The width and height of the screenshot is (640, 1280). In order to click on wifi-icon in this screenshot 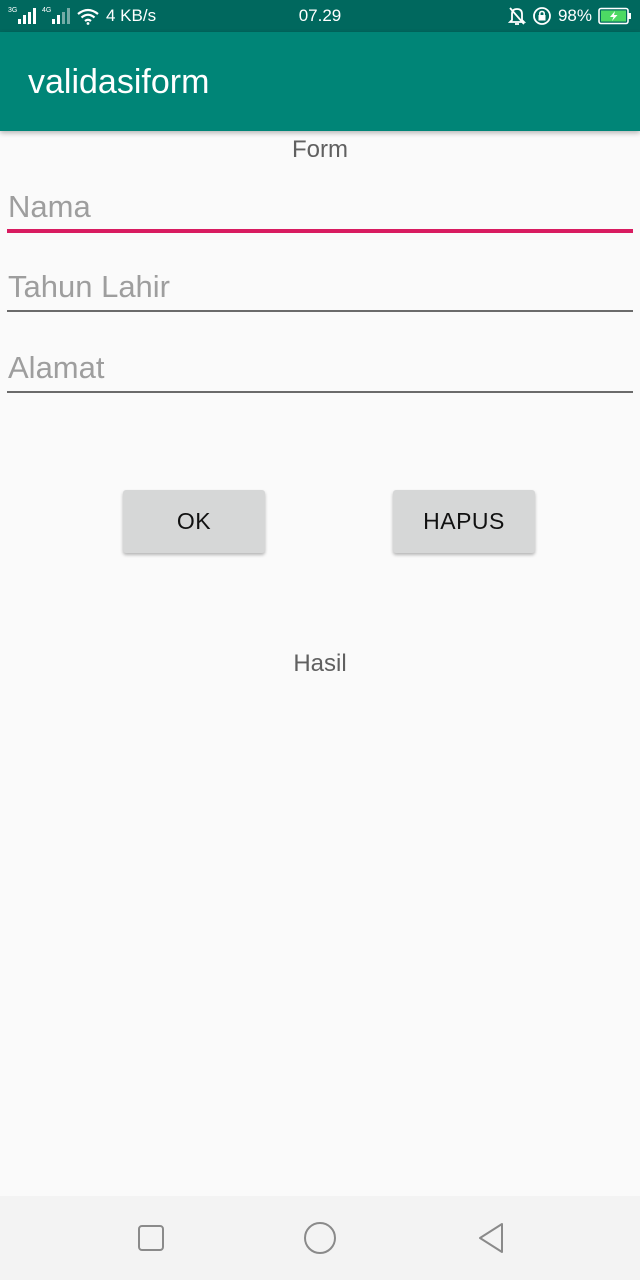, I will do `click(88, 16)`.